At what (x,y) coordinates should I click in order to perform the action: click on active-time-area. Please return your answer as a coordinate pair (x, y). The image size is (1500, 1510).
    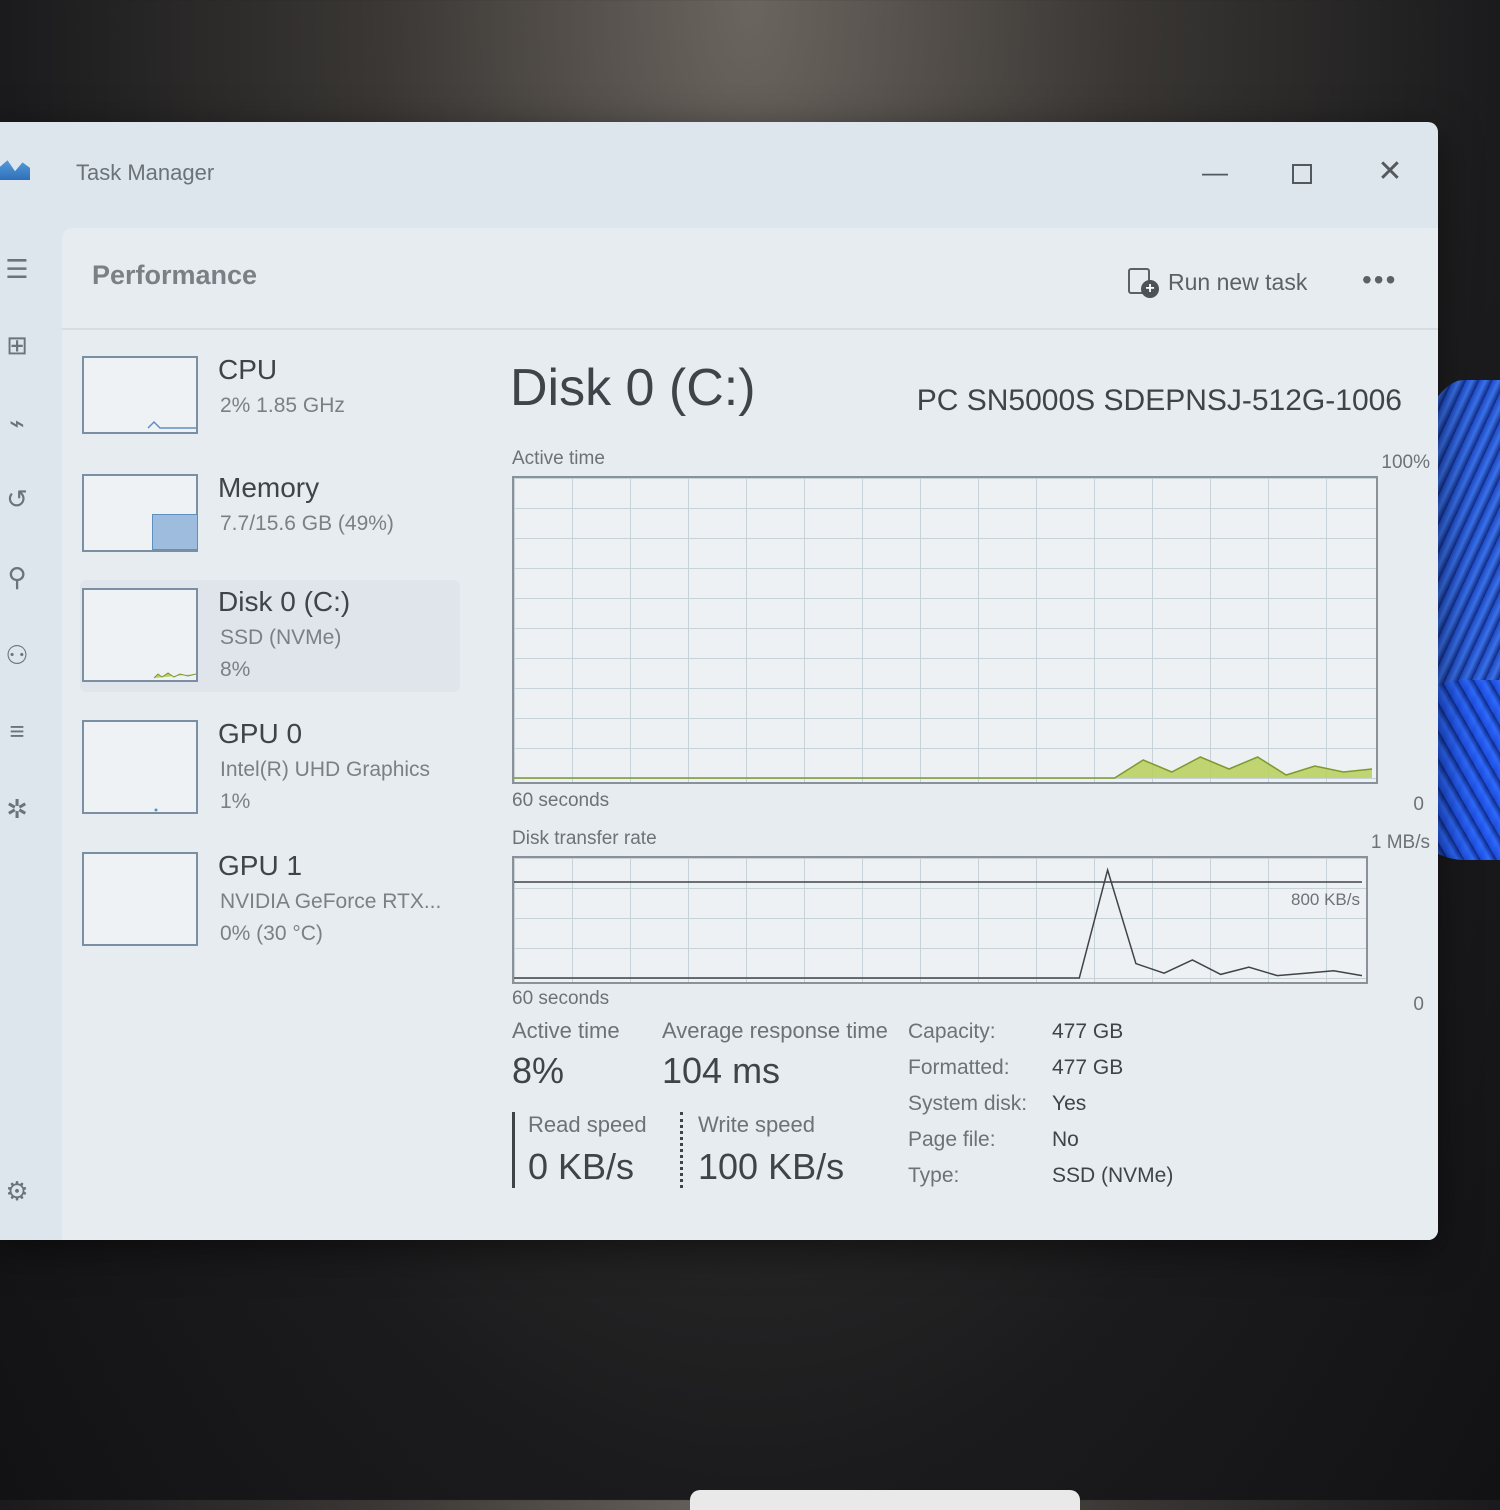
    Looking at the image, I should click on (943, 767).